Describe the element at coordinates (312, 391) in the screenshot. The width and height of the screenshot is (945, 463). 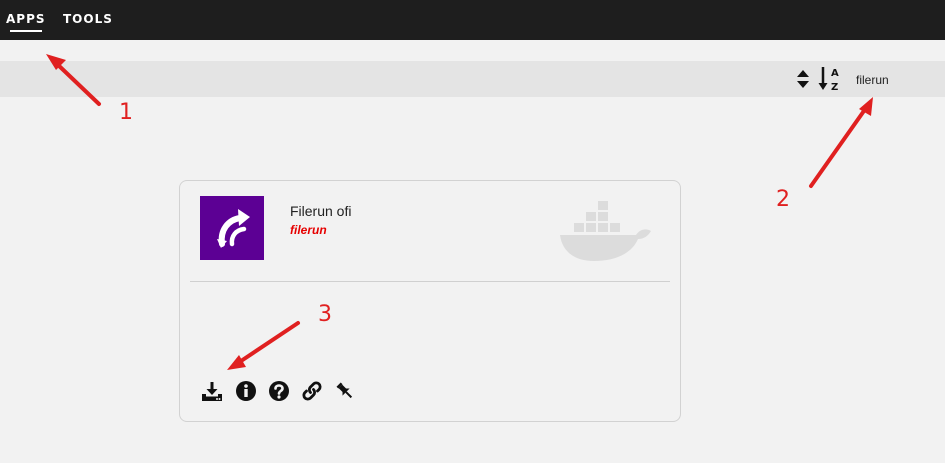
I see `link-icon` at that location.